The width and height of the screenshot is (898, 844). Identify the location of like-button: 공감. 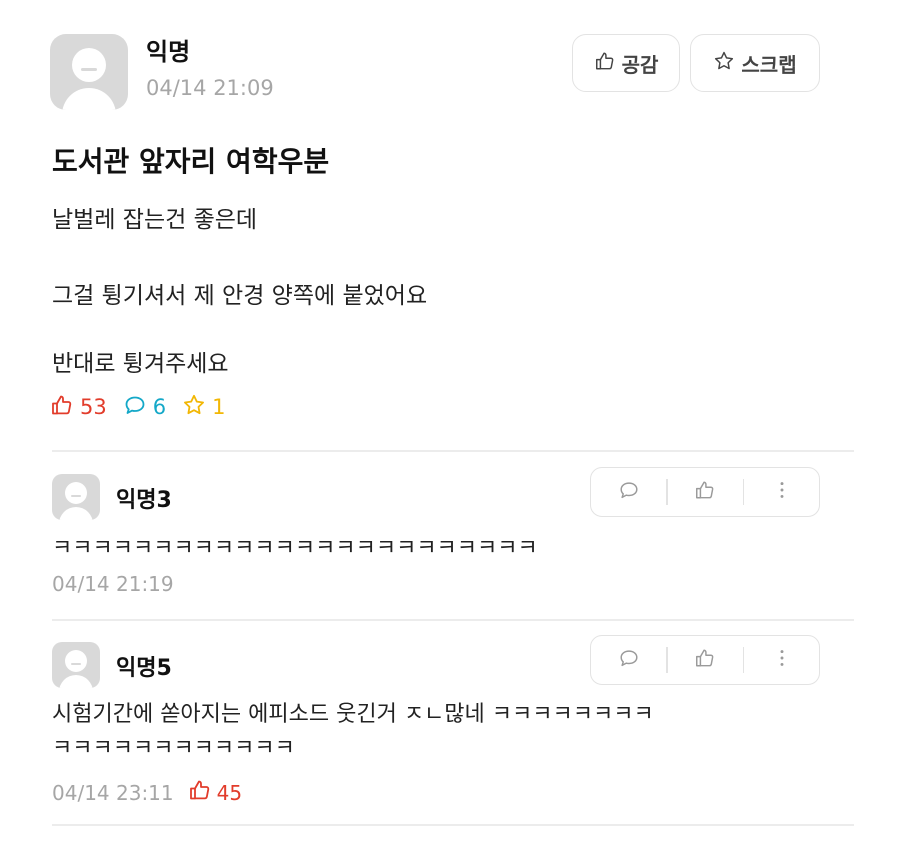
(626, 63).